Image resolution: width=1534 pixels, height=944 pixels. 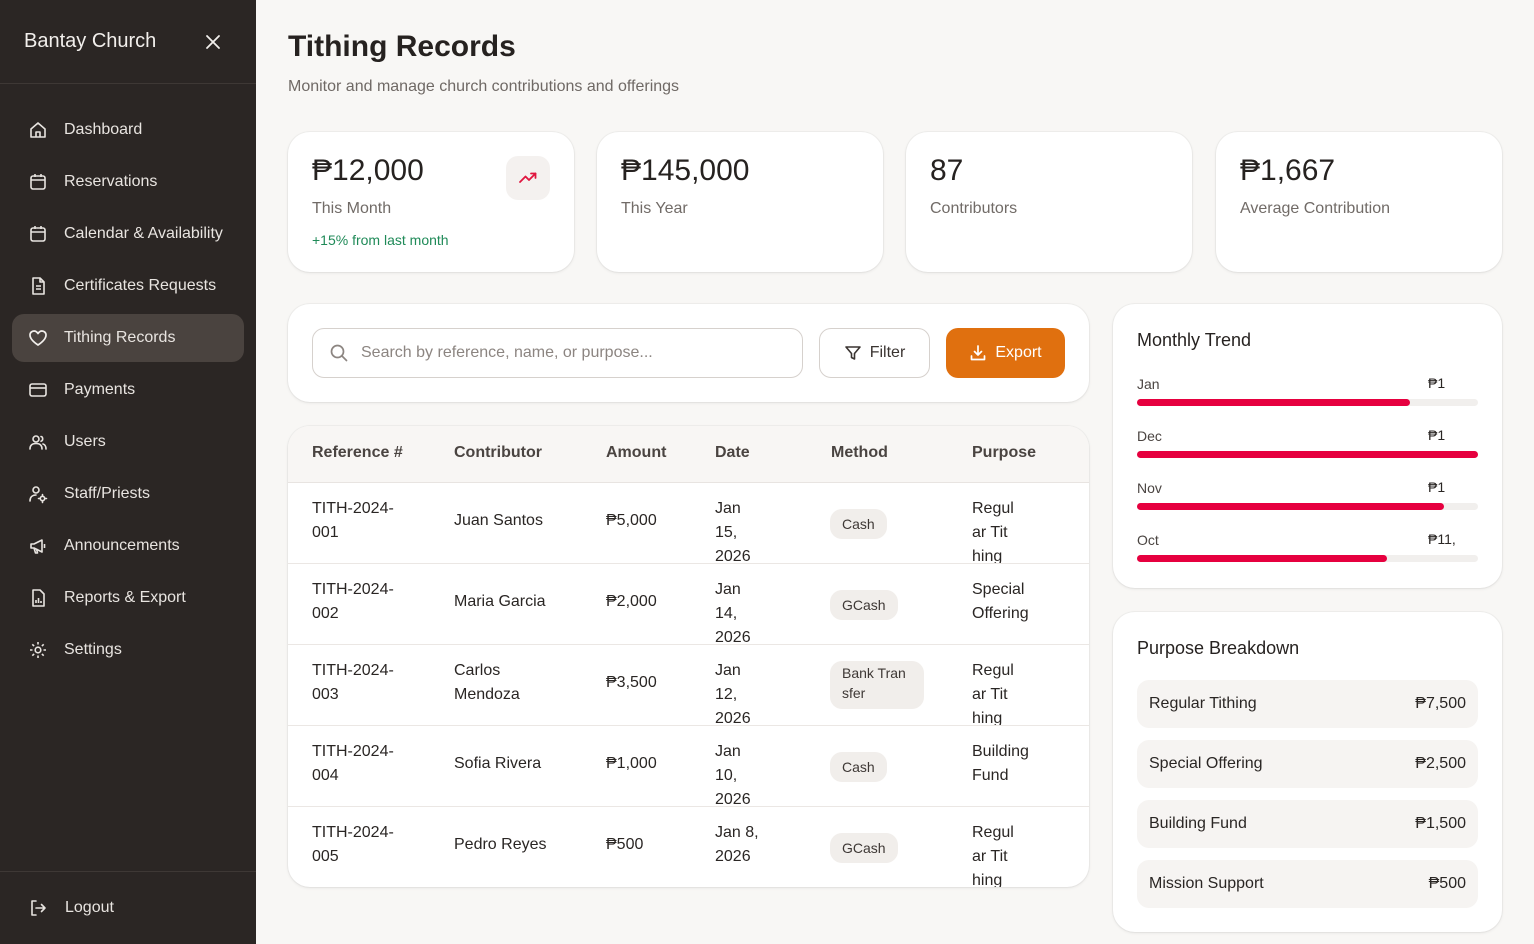 I want to click on cell-reference: TITH-2024-004, so click(x=353, y=763).